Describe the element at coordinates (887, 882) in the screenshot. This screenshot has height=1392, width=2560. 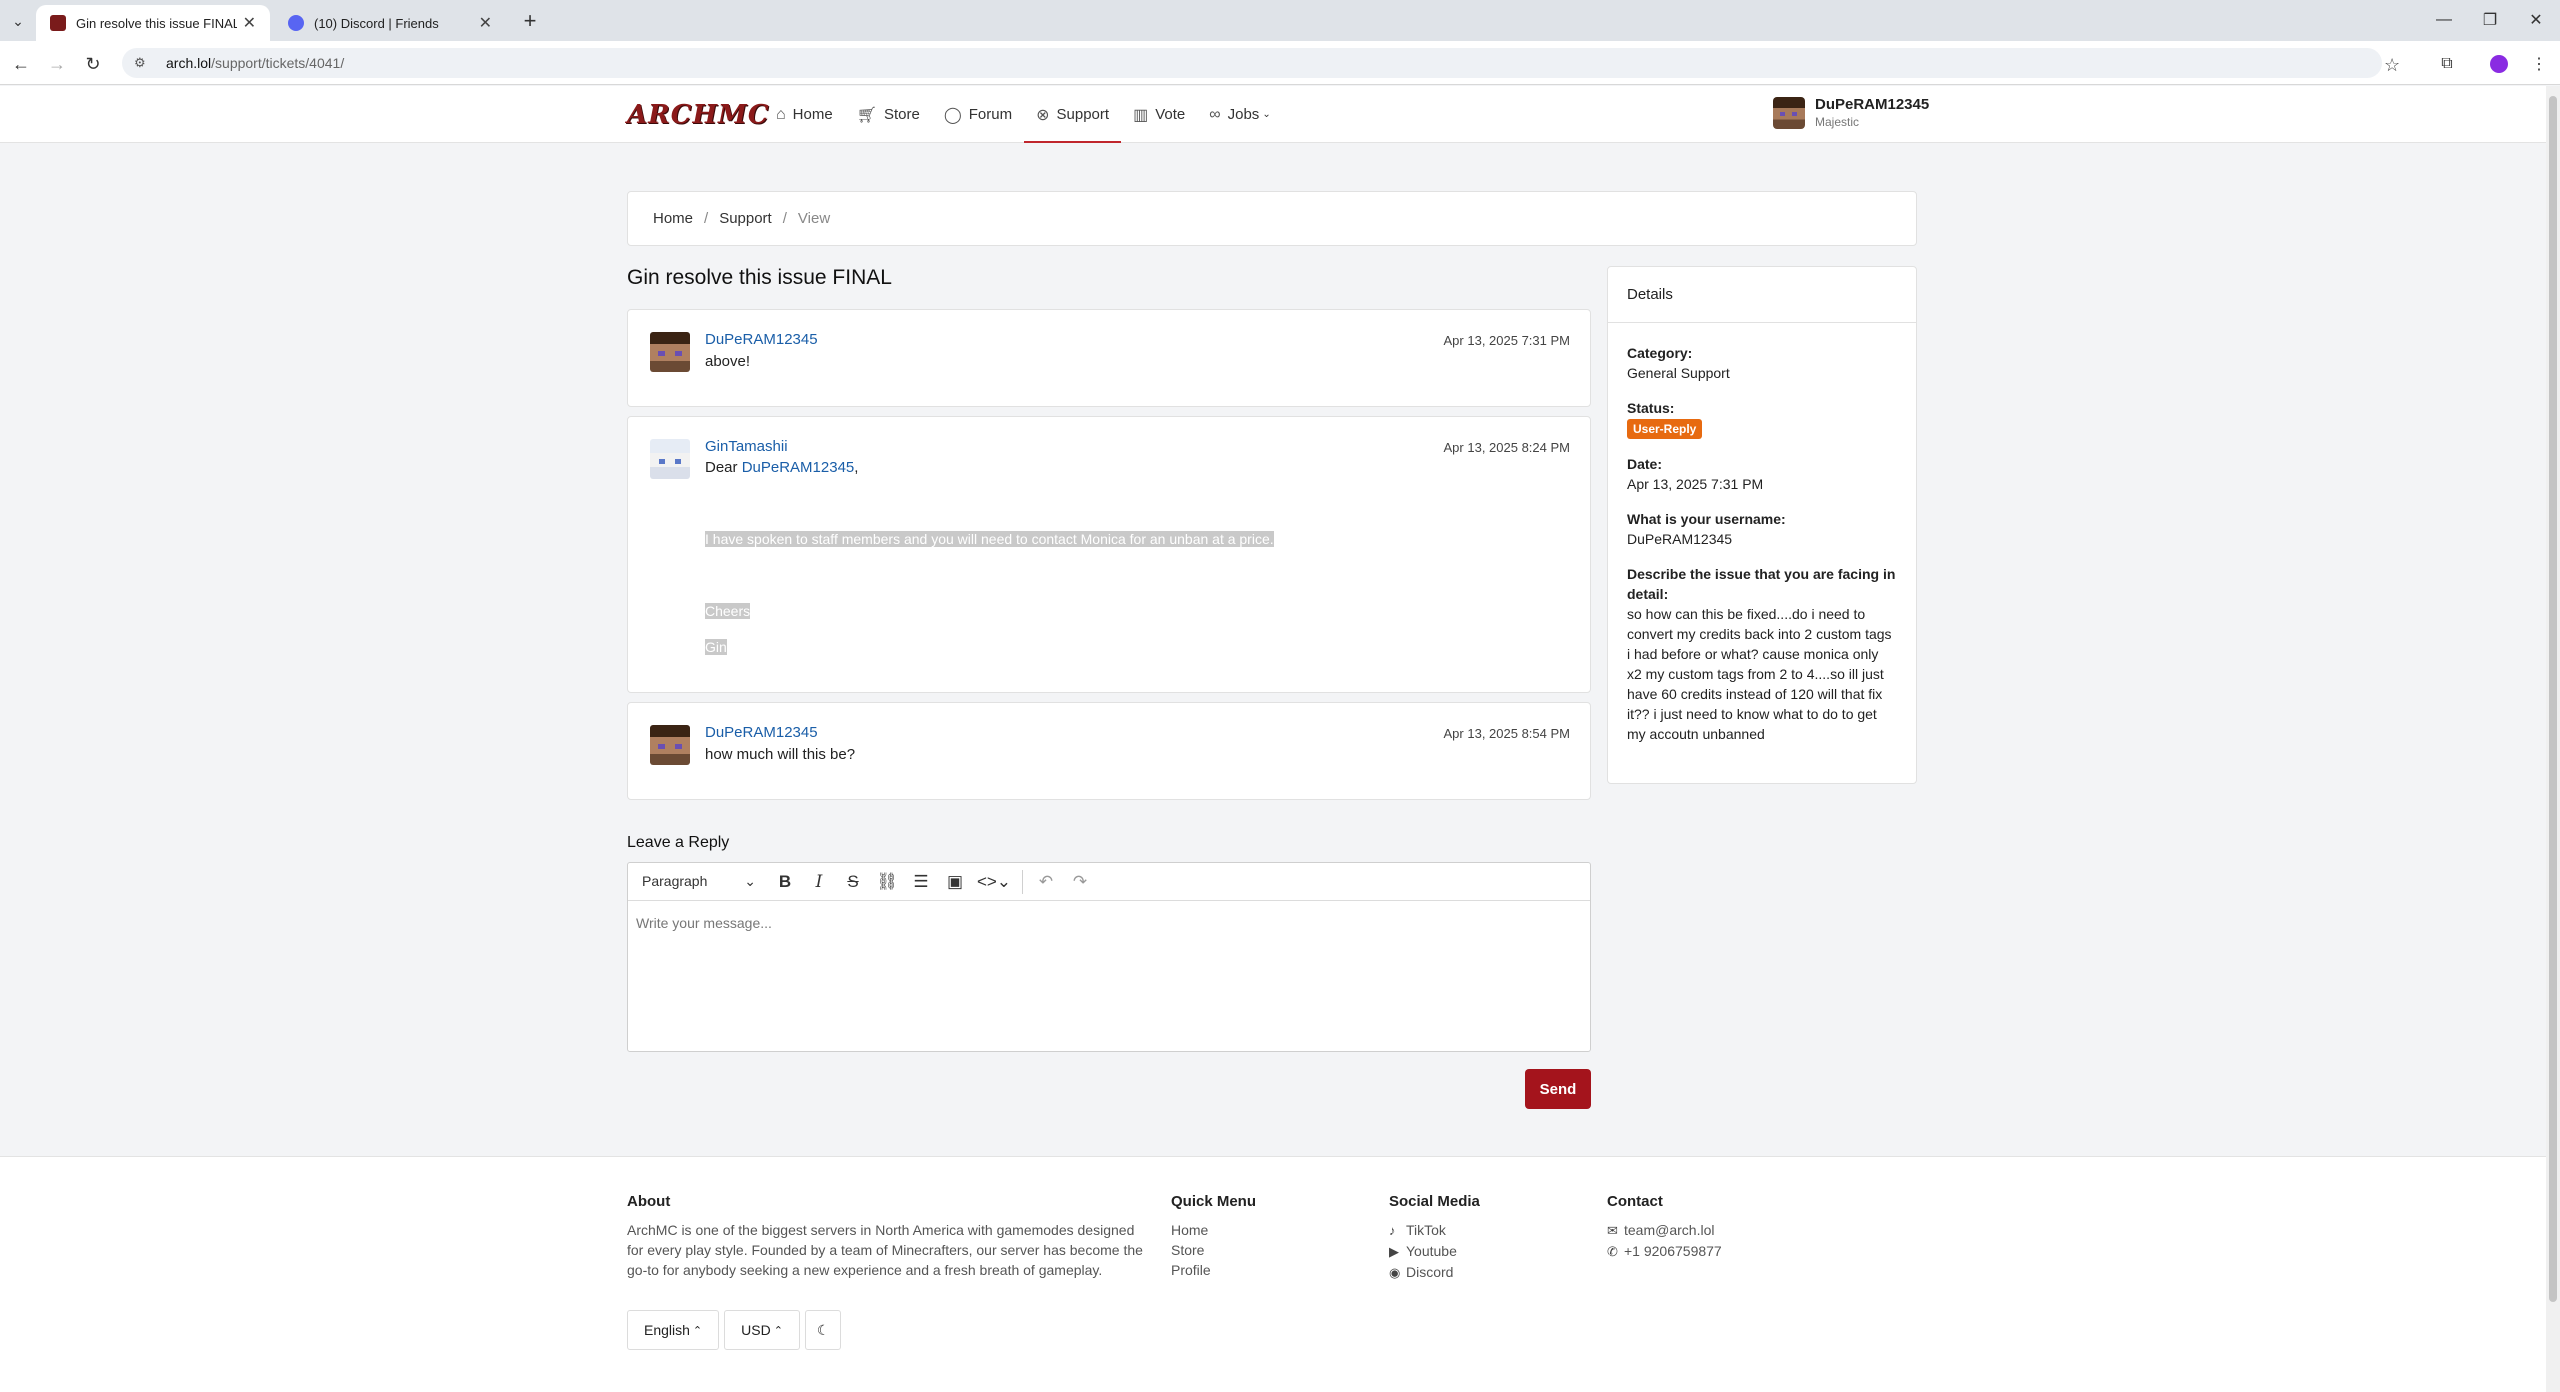
I see `link-icon: ⛓` at that location.